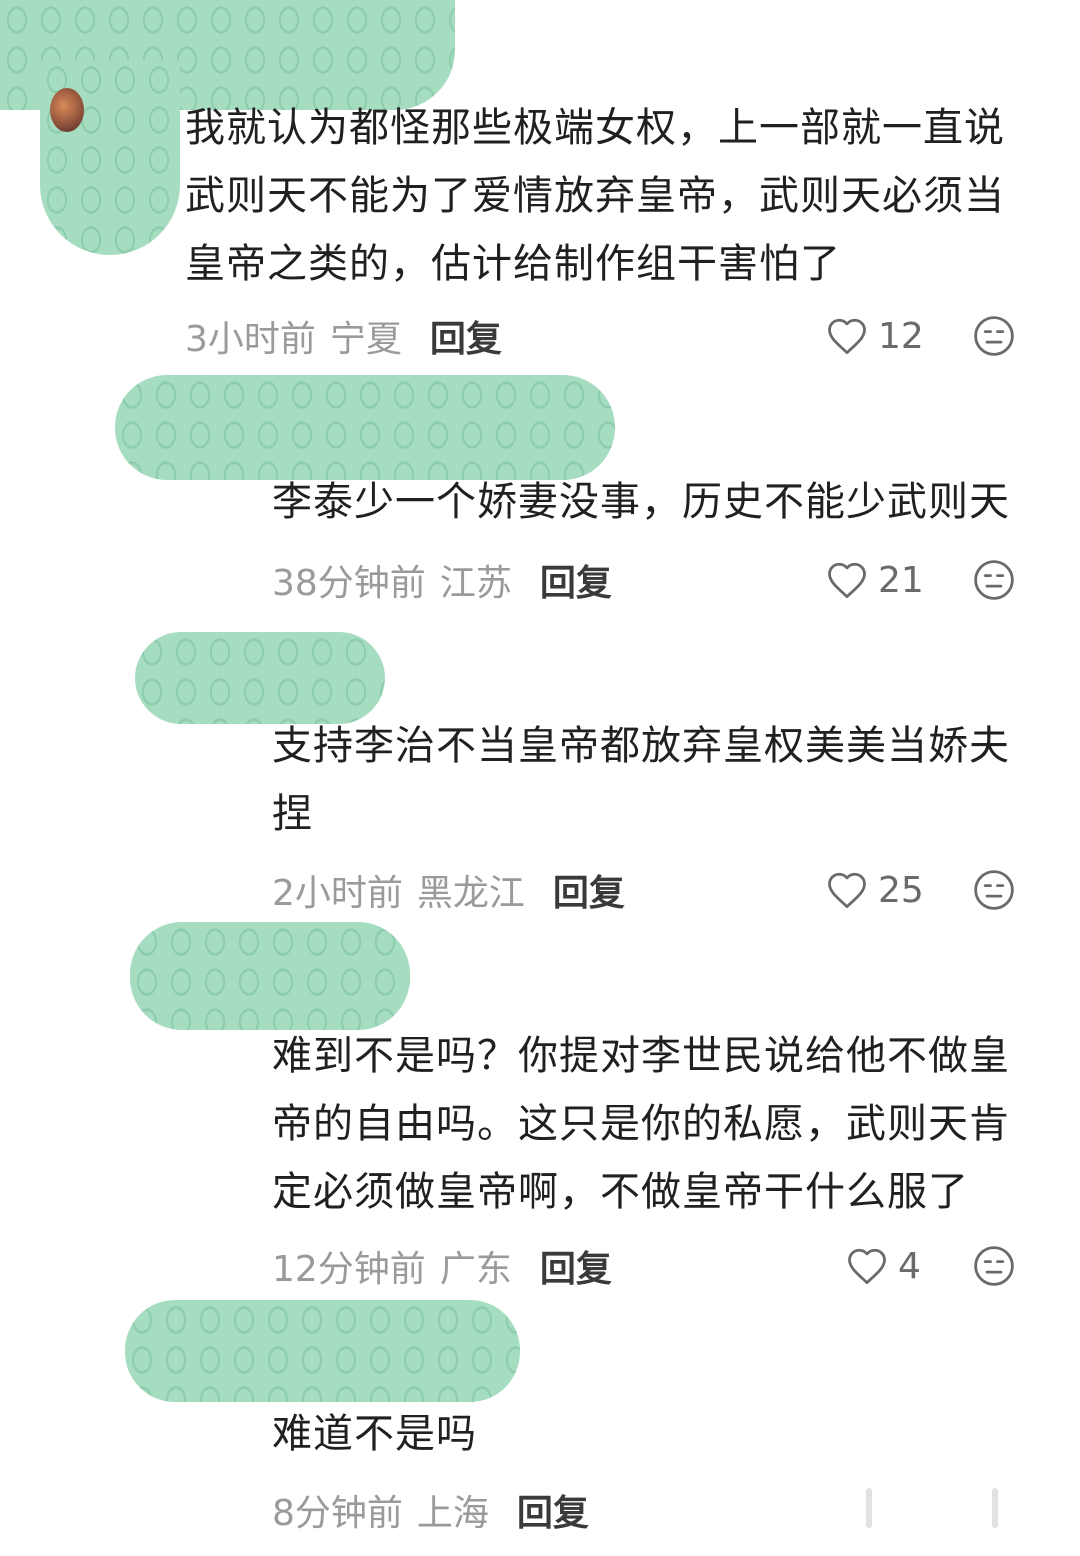 This screenshot has width=1080, height=1556. What do you see at coordinates (470, 893) in the screenshot?
I see `comment-location: 黑龙江` at bounding box center [470, 893].